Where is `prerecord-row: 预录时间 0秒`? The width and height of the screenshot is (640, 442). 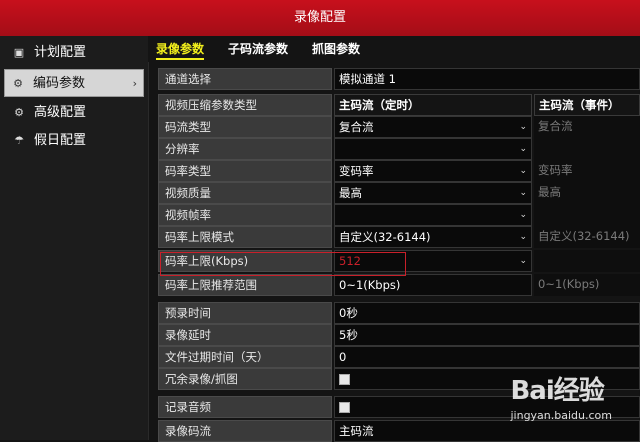 prerecord-row: 预录时间 0秒 is located at coordinates (399, 313).